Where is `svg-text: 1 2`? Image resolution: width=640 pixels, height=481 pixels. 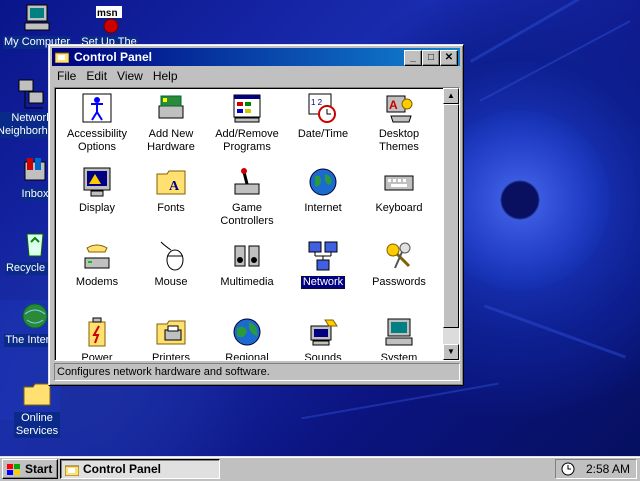 svg-text: 1 2 is located at coordinates (317, 102).